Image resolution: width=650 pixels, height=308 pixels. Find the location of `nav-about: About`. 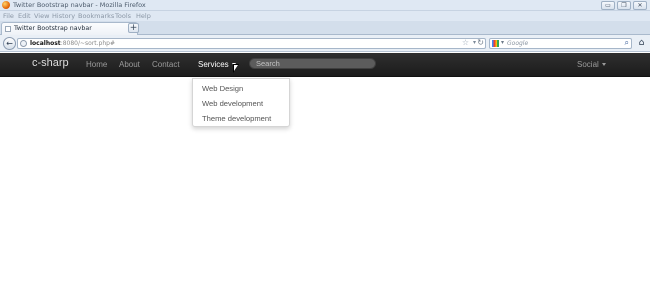

nav-about: About is located at coordinates (129, 64).